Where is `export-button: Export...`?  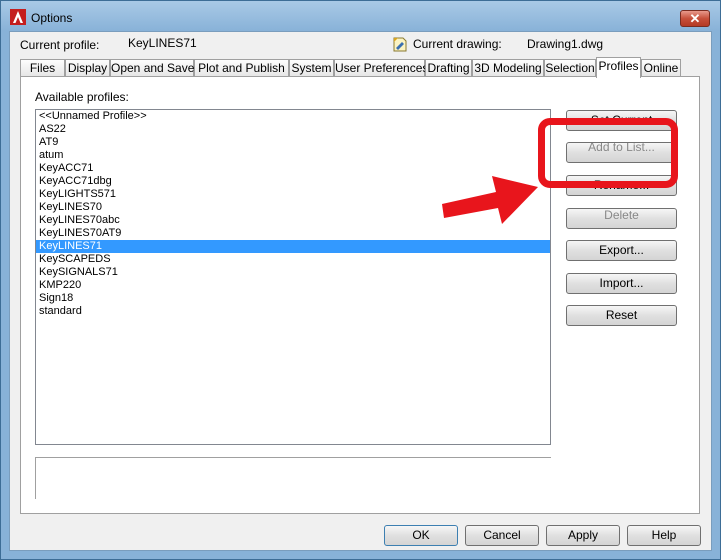
export-button: Export... is located at coordinates (621, 250).